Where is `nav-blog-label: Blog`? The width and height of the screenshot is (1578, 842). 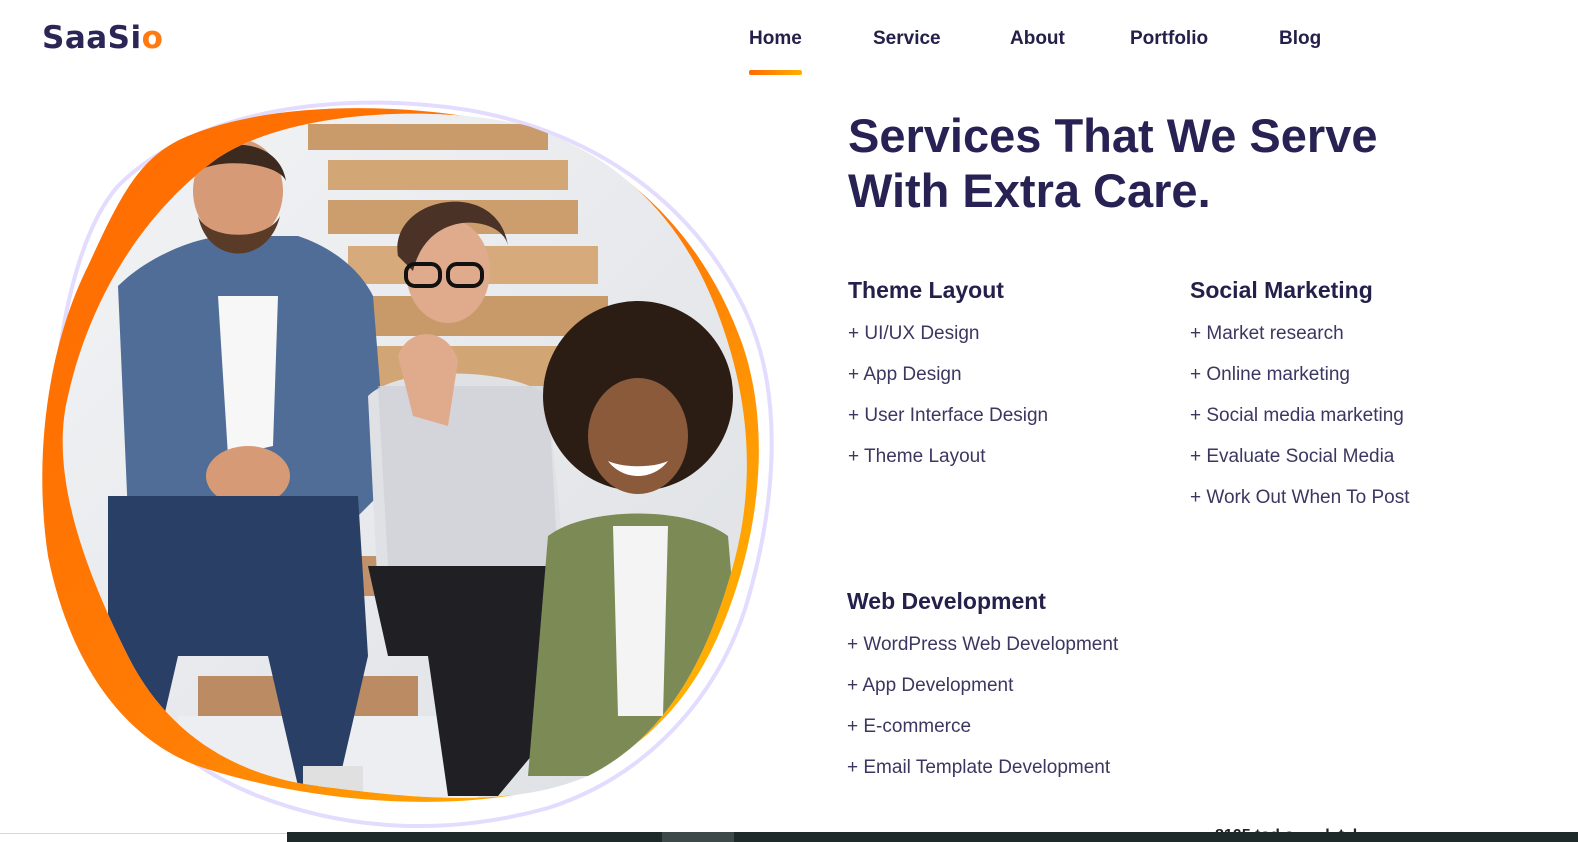
nav-blog-label: Blog is located at coordinates (1300, 38).